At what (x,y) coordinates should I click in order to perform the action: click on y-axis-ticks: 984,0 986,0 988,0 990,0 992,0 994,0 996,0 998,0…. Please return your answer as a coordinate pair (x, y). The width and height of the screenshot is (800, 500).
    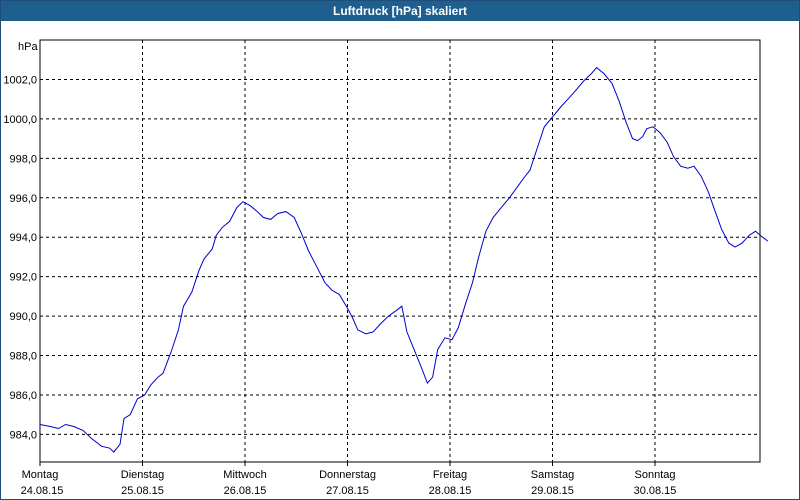
    Looking at the image, I should click on (20, 257).